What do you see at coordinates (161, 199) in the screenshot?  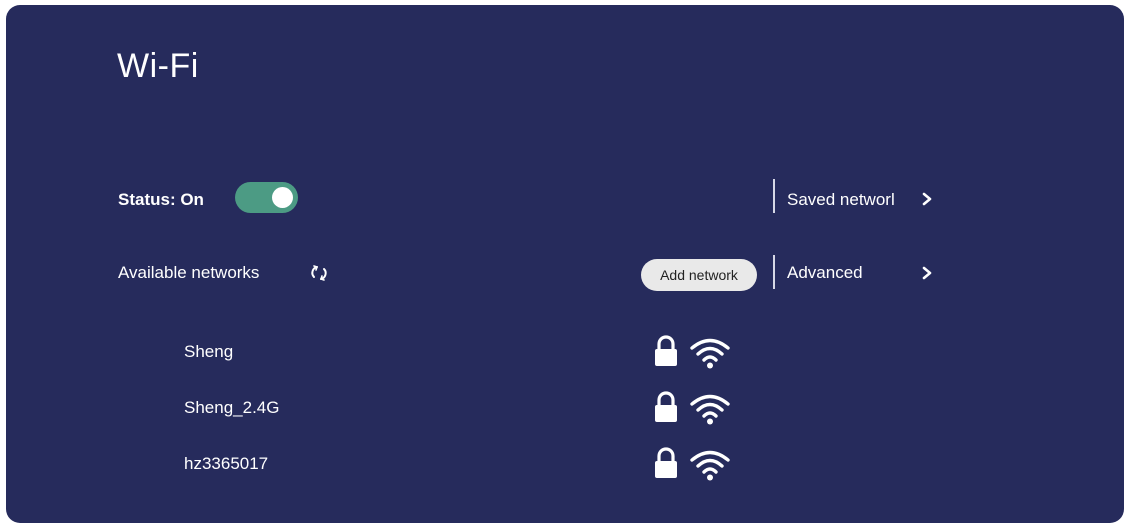 I see `status-label: Status: On` at bounding box center [161, 199].